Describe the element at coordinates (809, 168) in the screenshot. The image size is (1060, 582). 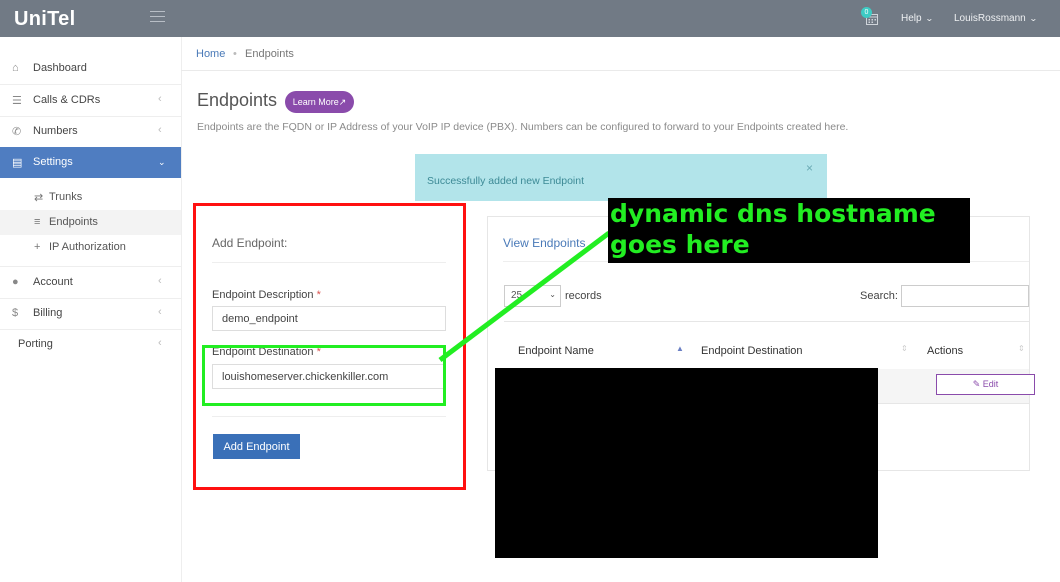
I see `close-icon: ×` at that location.